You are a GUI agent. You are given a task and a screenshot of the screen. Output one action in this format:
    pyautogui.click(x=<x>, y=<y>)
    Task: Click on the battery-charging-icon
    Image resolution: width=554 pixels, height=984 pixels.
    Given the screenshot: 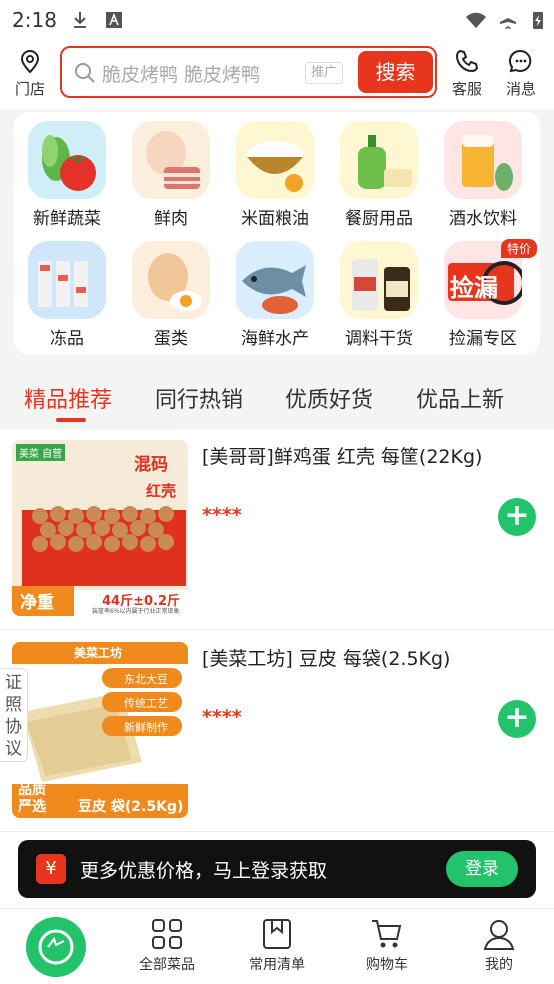 What is the action you would take?
    pyautogui.click(x=538, y=20)
    